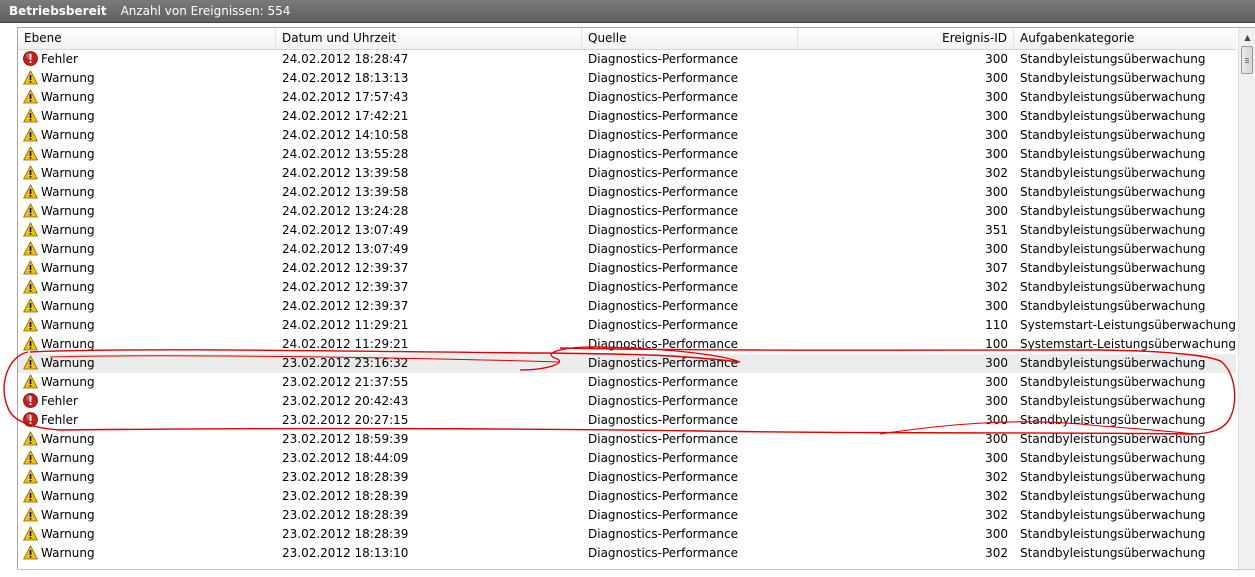 This screenshot has width=1255, height=577. What do you see at coordinates (996, 344) in the screenshot?
I see `cell-event-id: 100` at bounding box center [996, 344].